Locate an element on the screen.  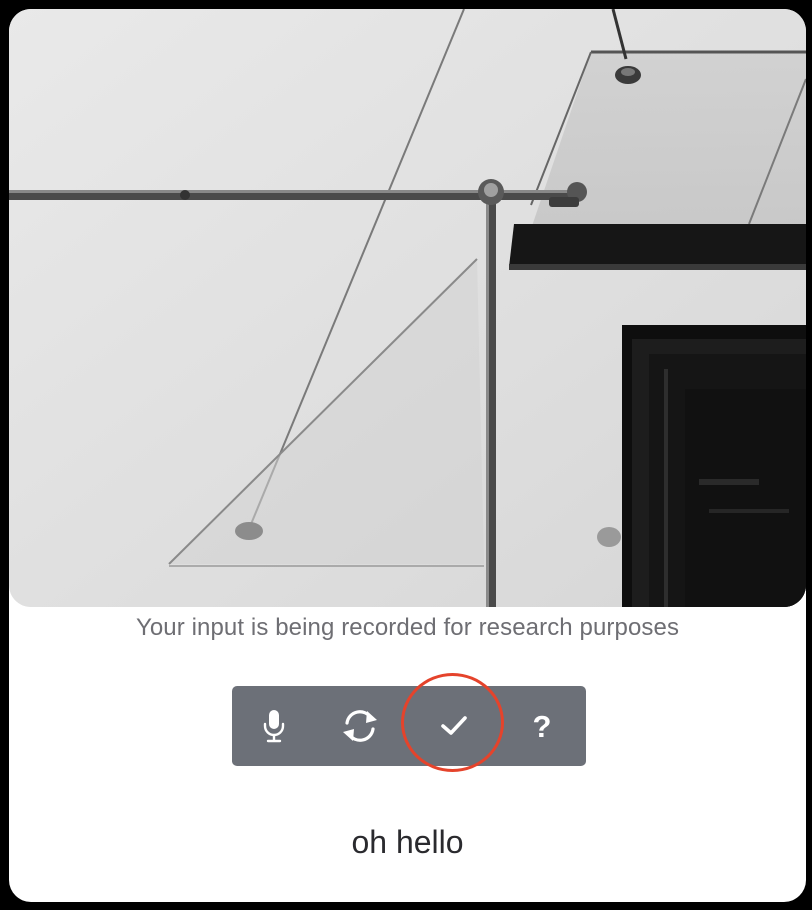
checkmark-icon is located at coordinates (454, 725).